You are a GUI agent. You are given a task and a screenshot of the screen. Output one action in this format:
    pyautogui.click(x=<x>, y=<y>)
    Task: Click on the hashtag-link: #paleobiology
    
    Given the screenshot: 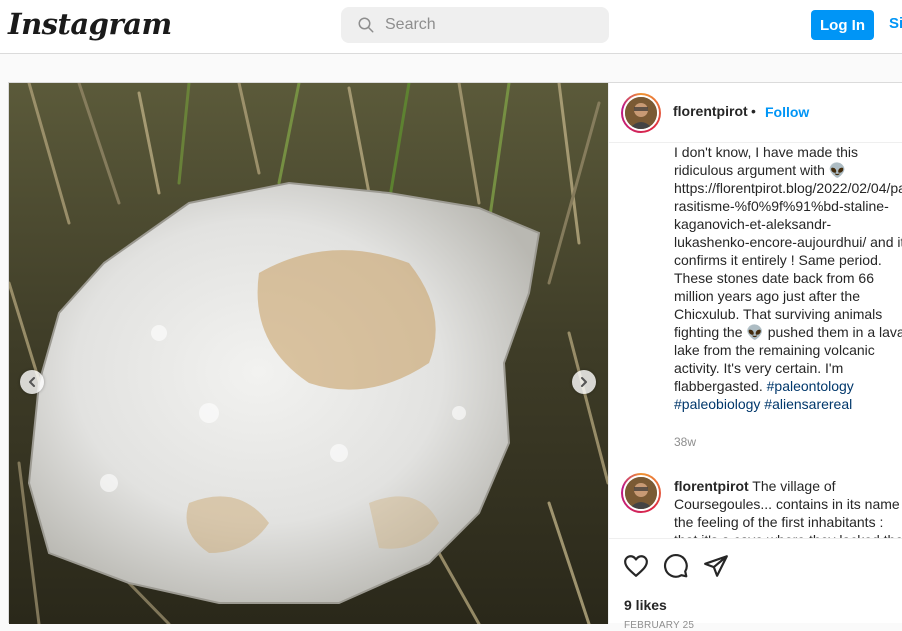 What is the action you would take?
    pyautogui.click(x=717, y=404)
    